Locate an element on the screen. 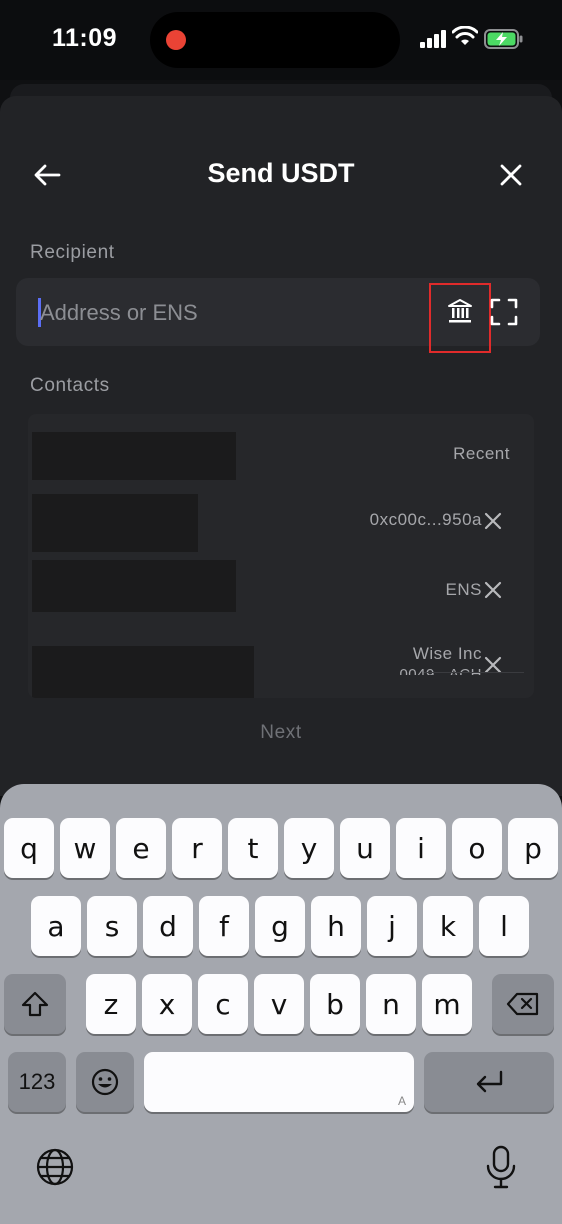 The width and height of the screenshot is (562, 1224). key-x: x is located at coordinates (167, 1004).